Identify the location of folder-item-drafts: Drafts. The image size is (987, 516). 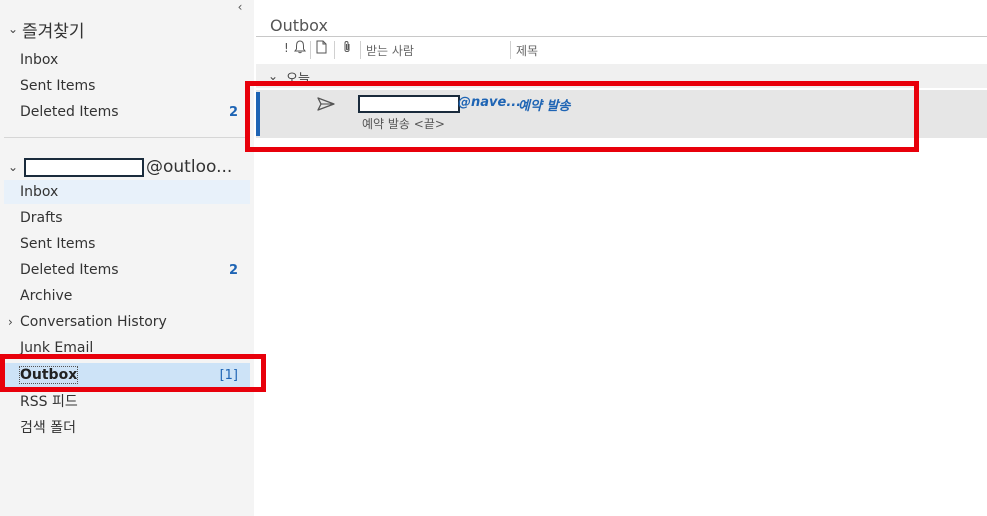
(127, 218).